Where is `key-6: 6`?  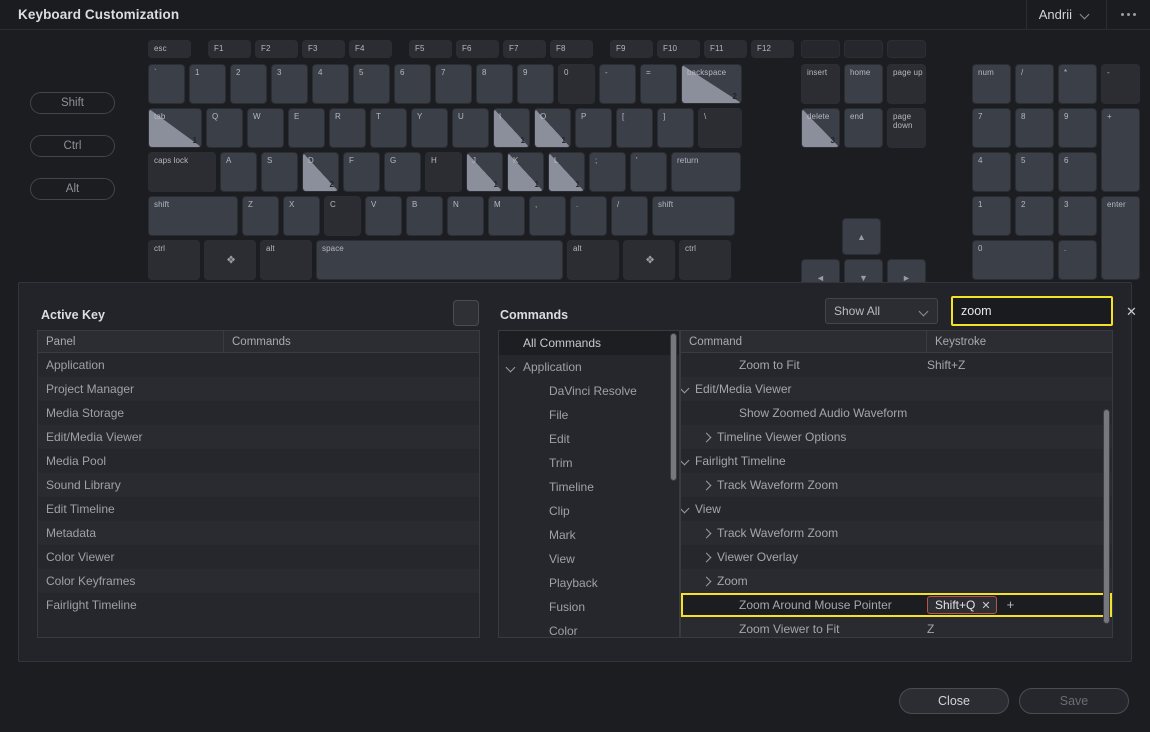 key-6: 6 is located at coordinates (412, 84).